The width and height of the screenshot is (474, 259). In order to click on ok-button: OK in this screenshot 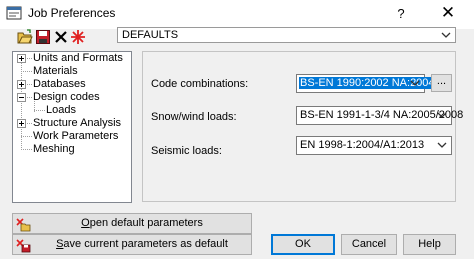, I will do `click(303, 244)`.